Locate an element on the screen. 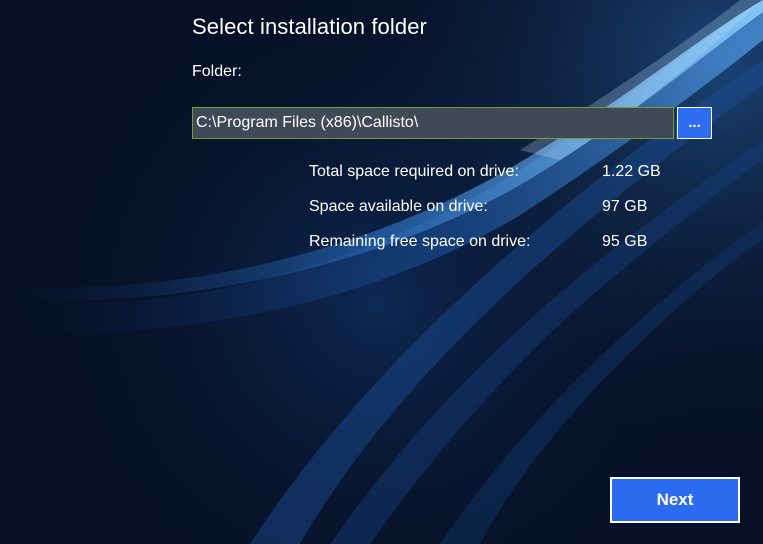 This screenshot has width=763, height=544. total-space-label: Total space required on drive: is located at coordinates (414, 171).